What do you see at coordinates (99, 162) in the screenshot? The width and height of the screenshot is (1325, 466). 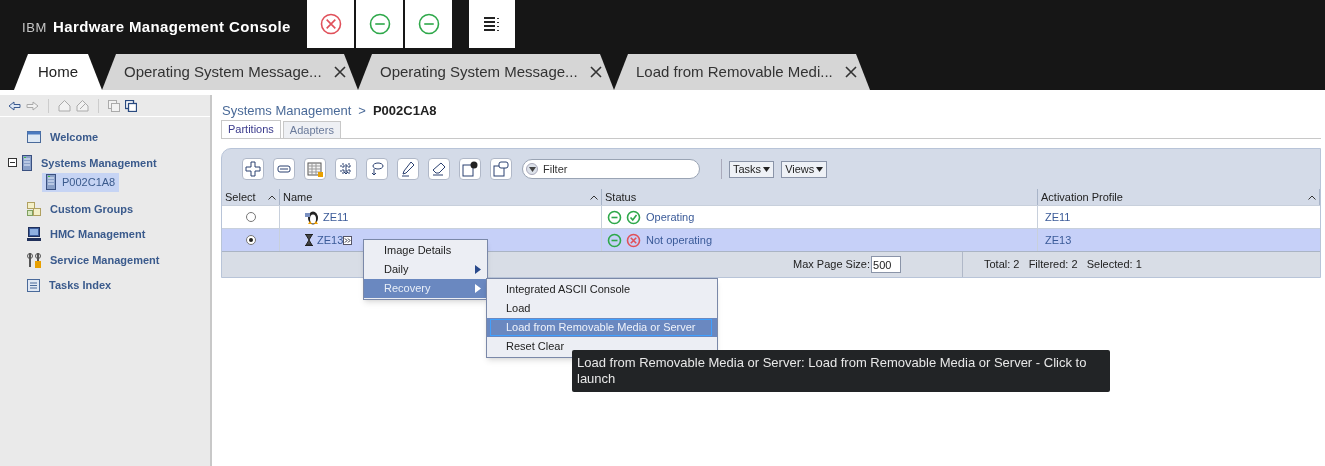 I see `nav-link: Systems Management` at bounding box center [99, 162].